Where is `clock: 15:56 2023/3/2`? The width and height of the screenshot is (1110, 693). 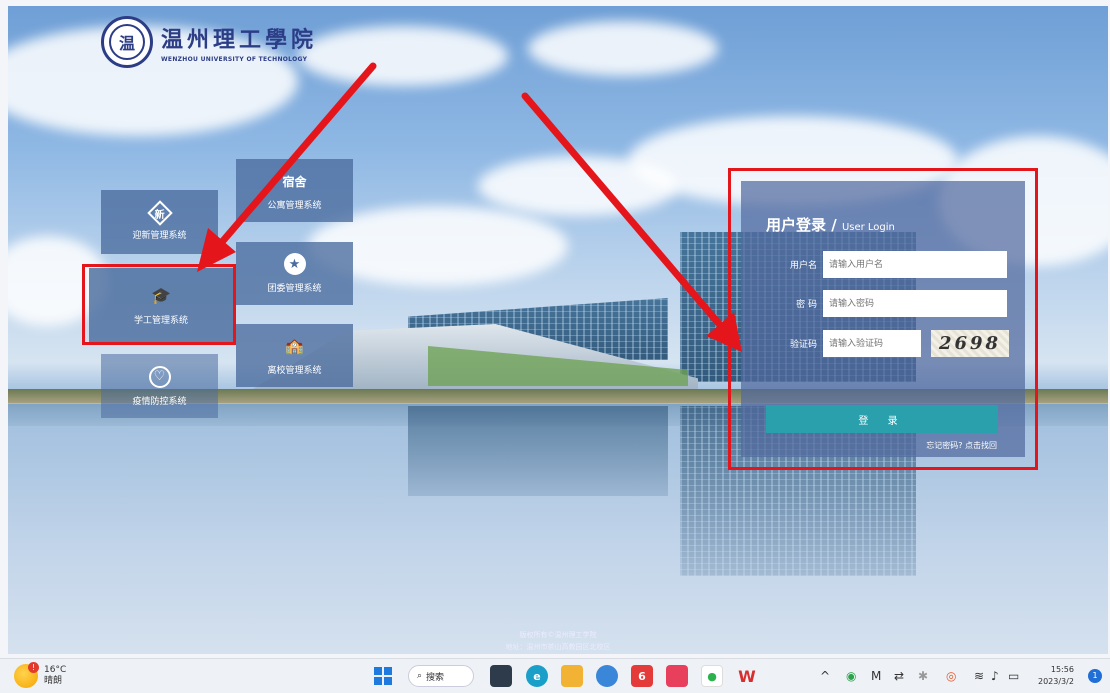 clock: 15:56 2023/3/2 is located at coordinates (1056, 676).